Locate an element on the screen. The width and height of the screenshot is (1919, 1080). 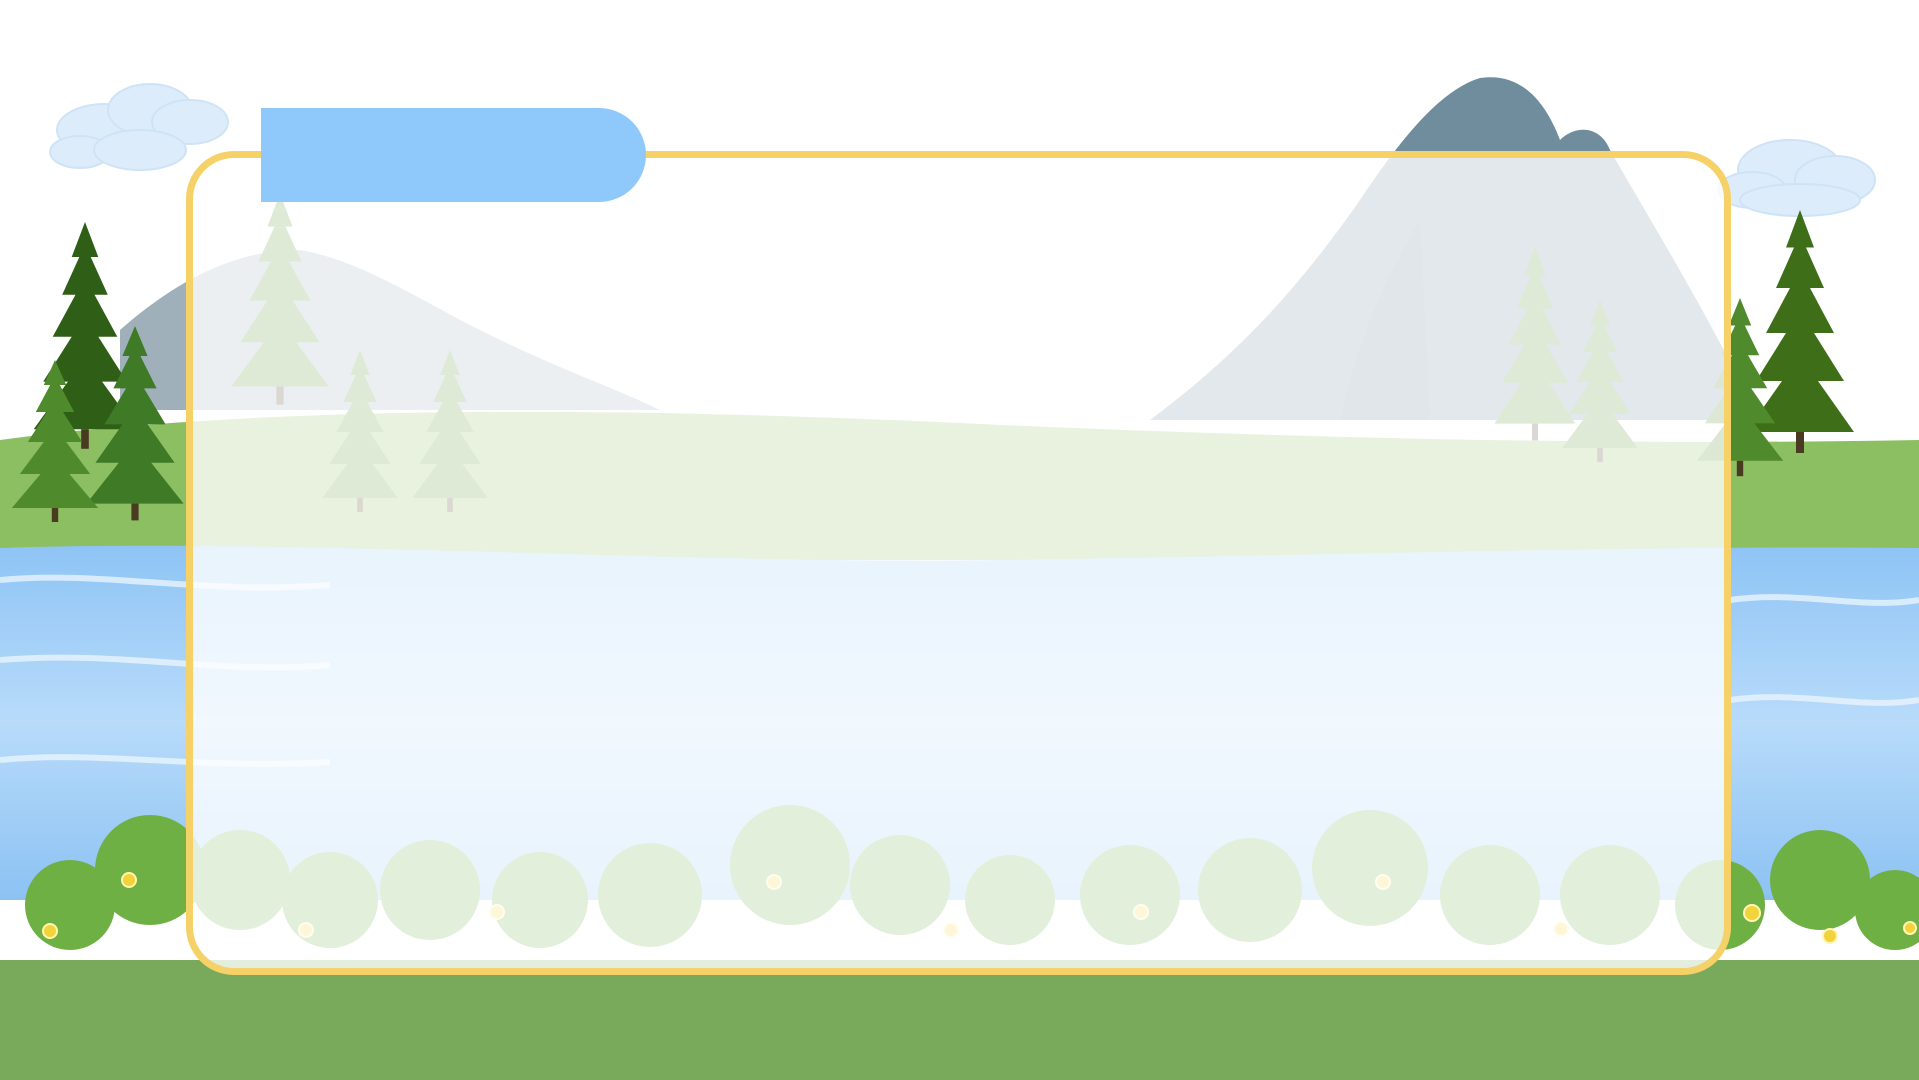
grass-ground is located at coordinates (959, 1020).